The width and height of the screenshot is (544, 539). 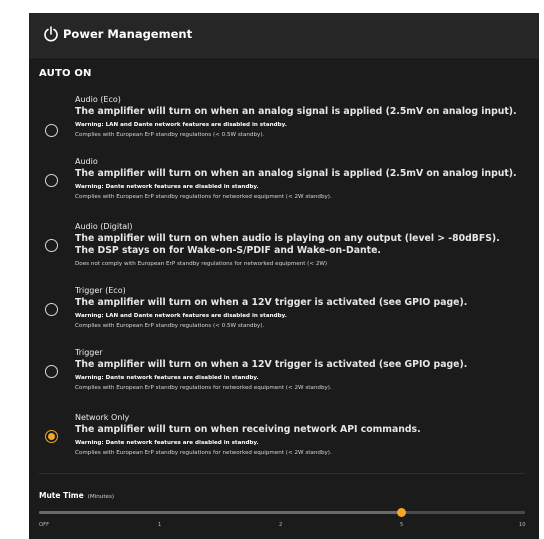 What do you see at coordinates (44, 525) in the screenshot?
I see `slider-tick-off: OFF` at bounding box center [44, 525].